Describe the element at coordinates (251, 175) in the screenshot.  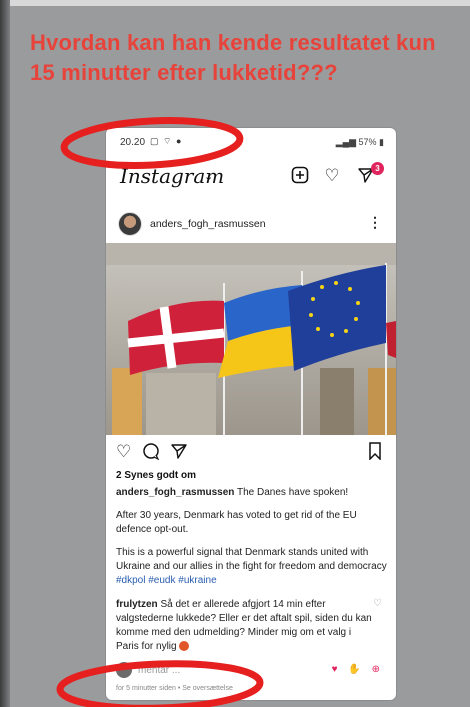
I see `instagram-top-bar: Instagram ⌄ ♡ 3` at that location.